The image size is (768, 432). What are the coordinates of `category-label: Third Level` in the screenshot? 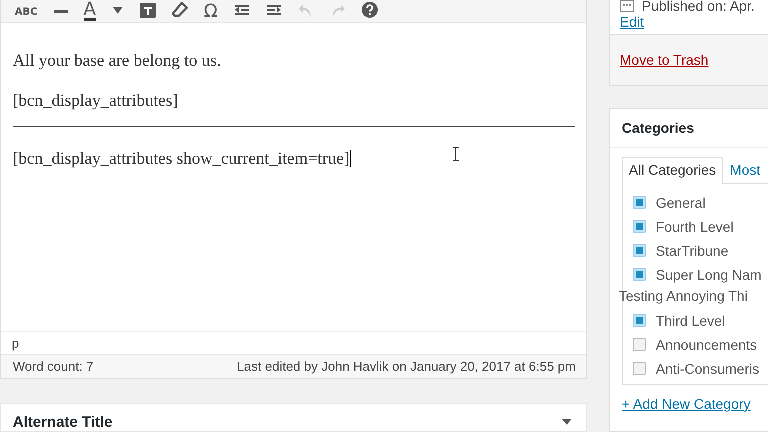 It's located at (691, 320).